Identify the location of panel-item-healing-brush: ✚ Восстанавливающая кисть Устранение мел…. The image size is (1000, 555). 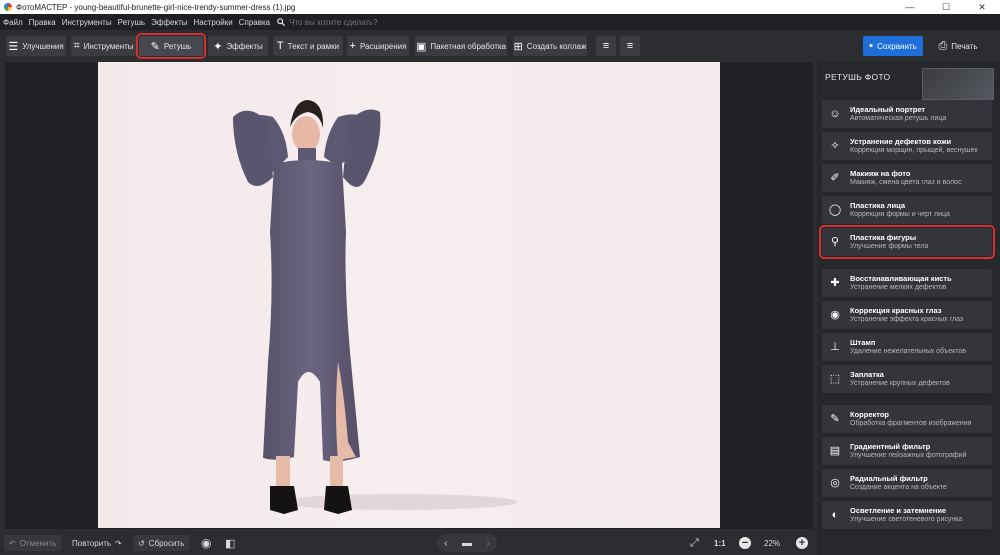
(907, 283).